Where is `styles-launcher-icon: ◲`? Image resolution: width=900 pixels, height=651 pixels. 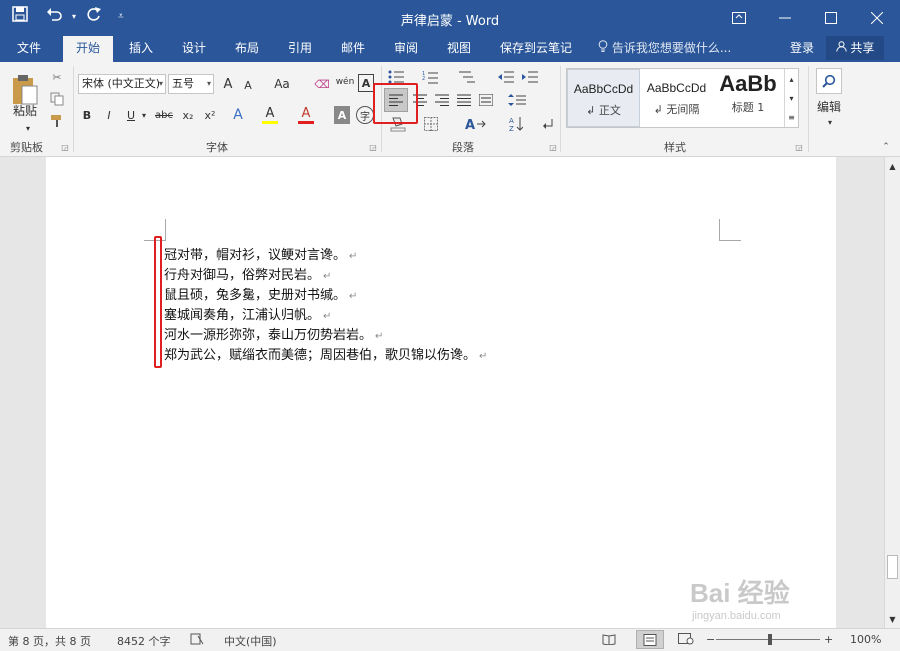
styles-launcher-icon: ◲ is located at coordinates (799, 147).